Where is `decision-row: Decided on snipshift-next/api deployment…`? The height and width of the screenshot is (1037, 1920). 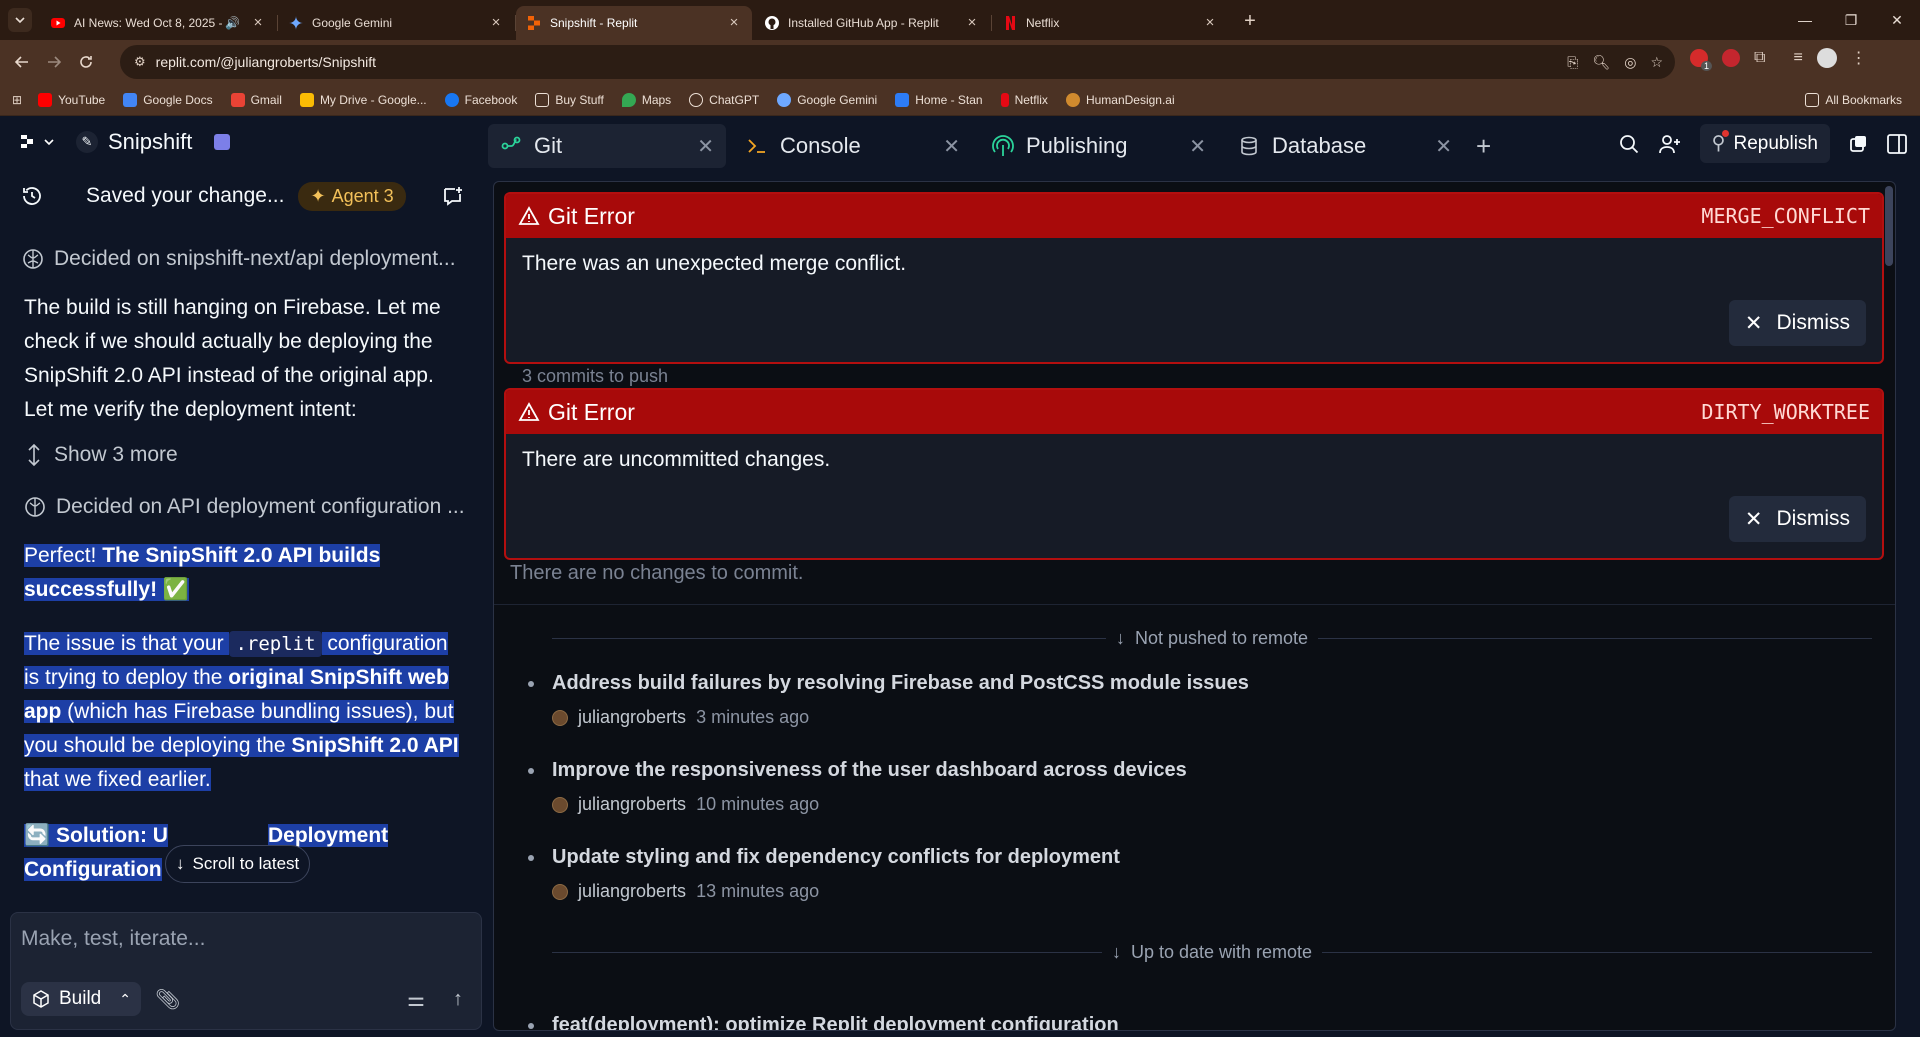
decision-row: Decided on snipshift-next/api deployment… is located at coordinates (243, 259).